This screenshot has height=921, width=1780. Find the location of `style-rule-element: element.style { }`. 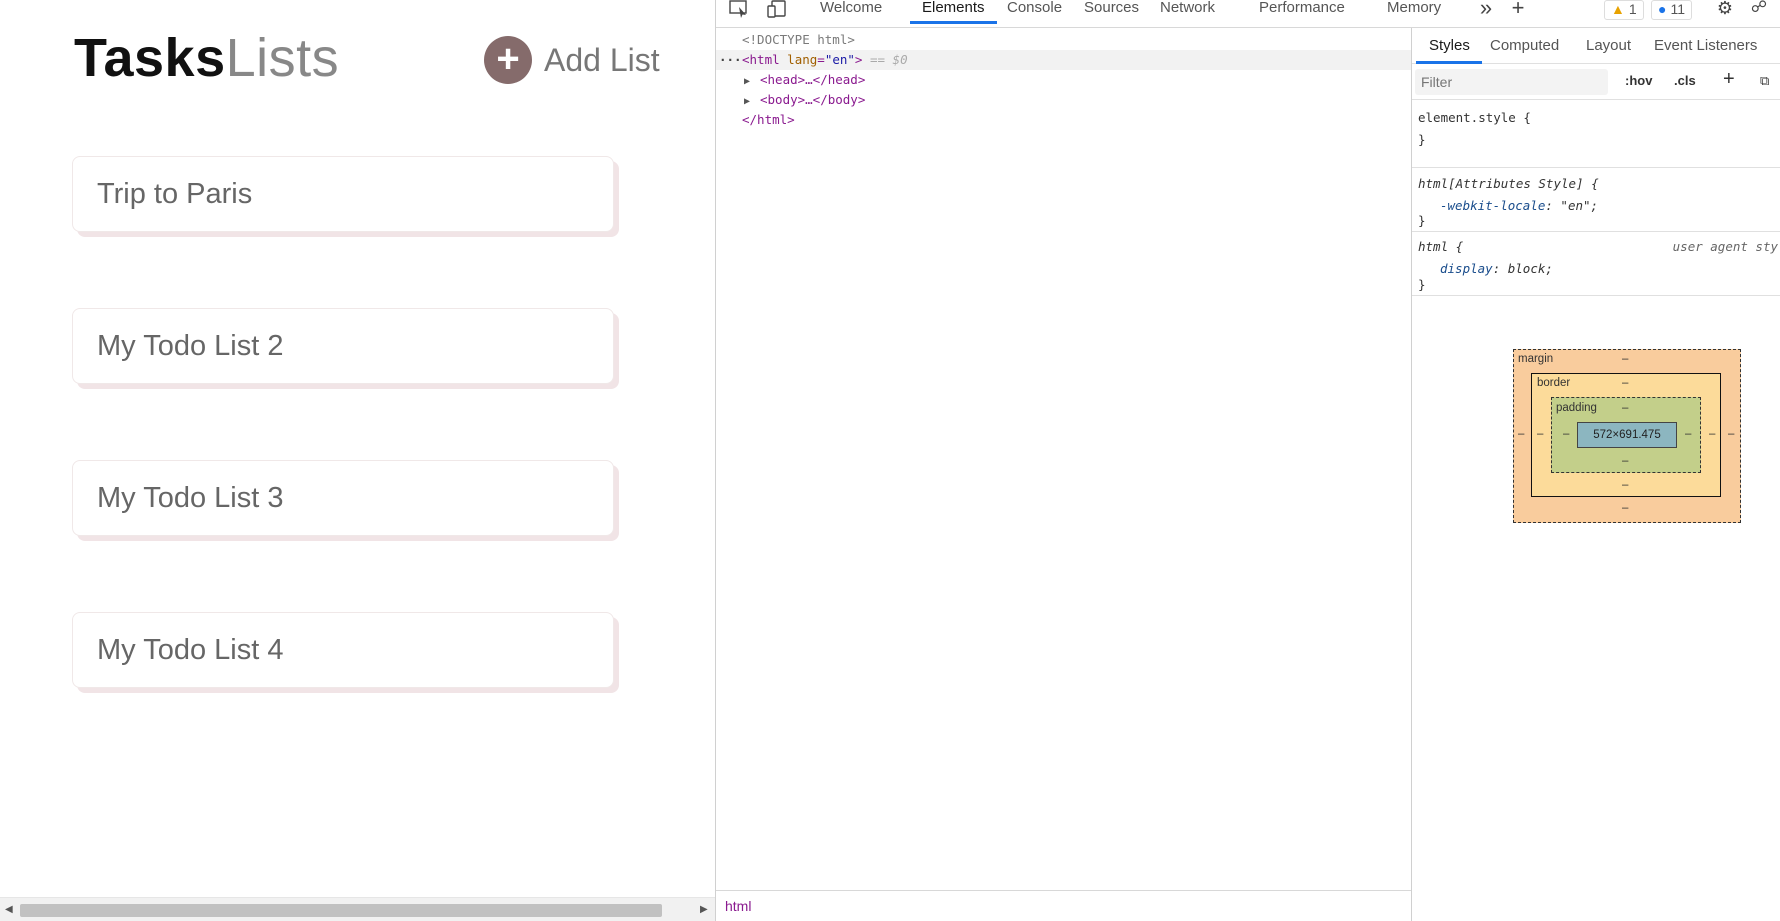

style-rule-element: element.style { } is located at coordinates (1596, 134).